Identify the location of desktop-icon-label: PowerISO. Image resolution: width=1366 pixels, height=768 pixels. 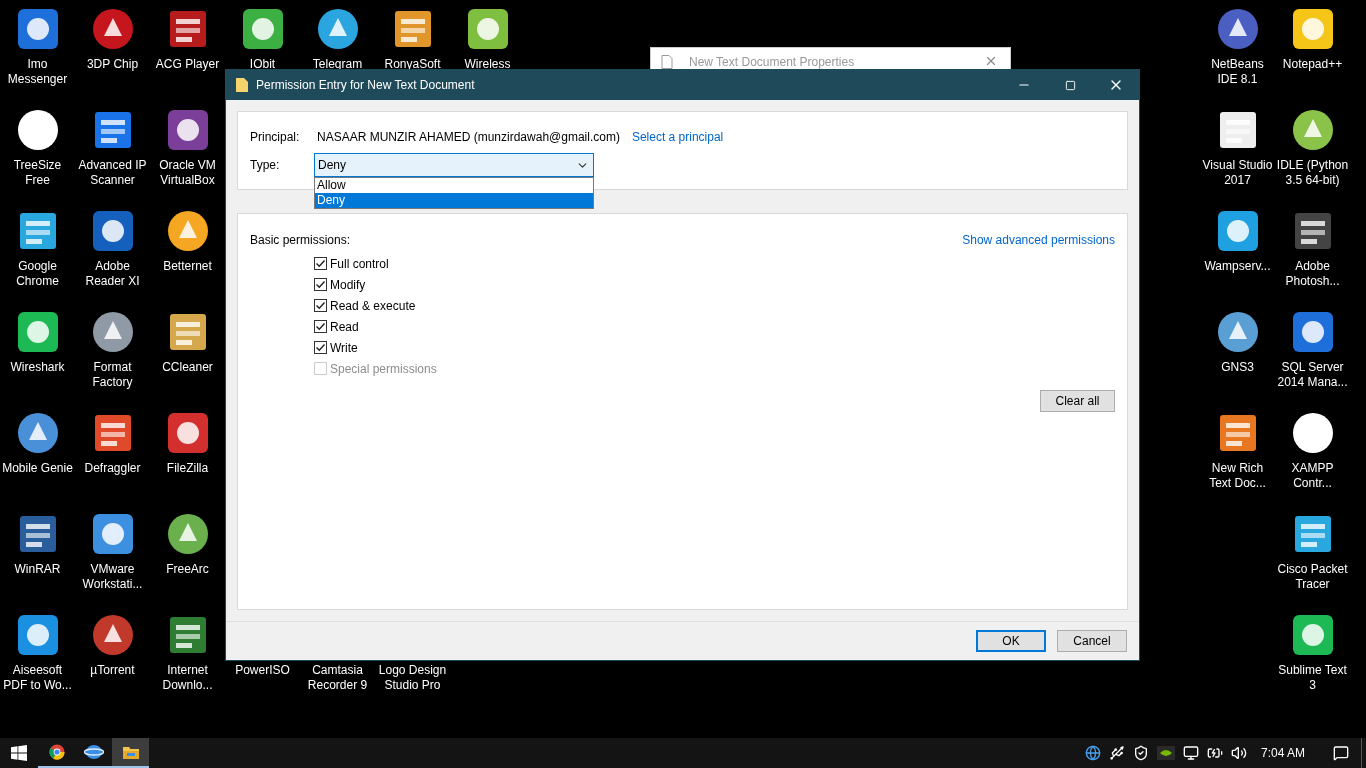
(262, 670).